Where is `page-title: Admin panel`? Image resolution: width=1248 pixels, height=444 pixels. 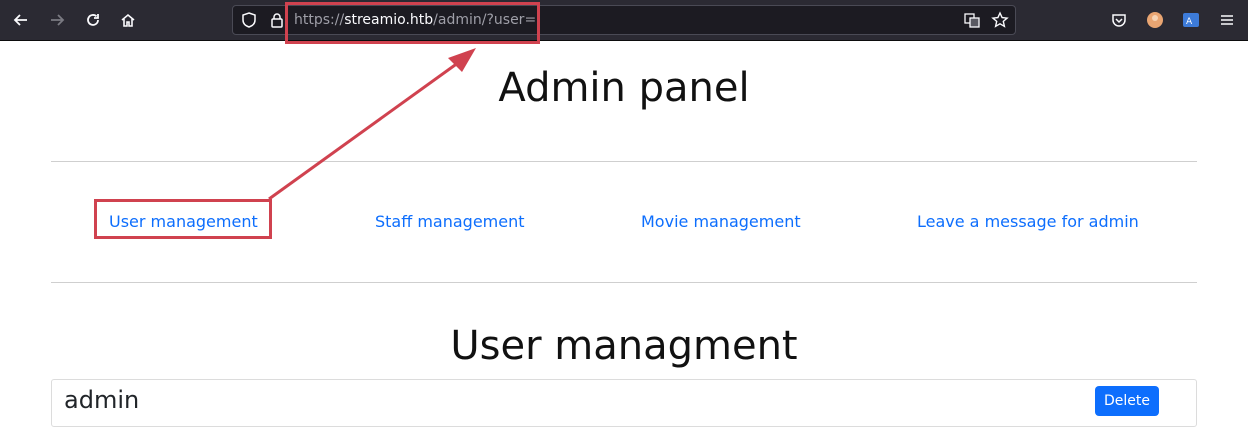 page-title: Admin panel is located at coordinates (624, 88).